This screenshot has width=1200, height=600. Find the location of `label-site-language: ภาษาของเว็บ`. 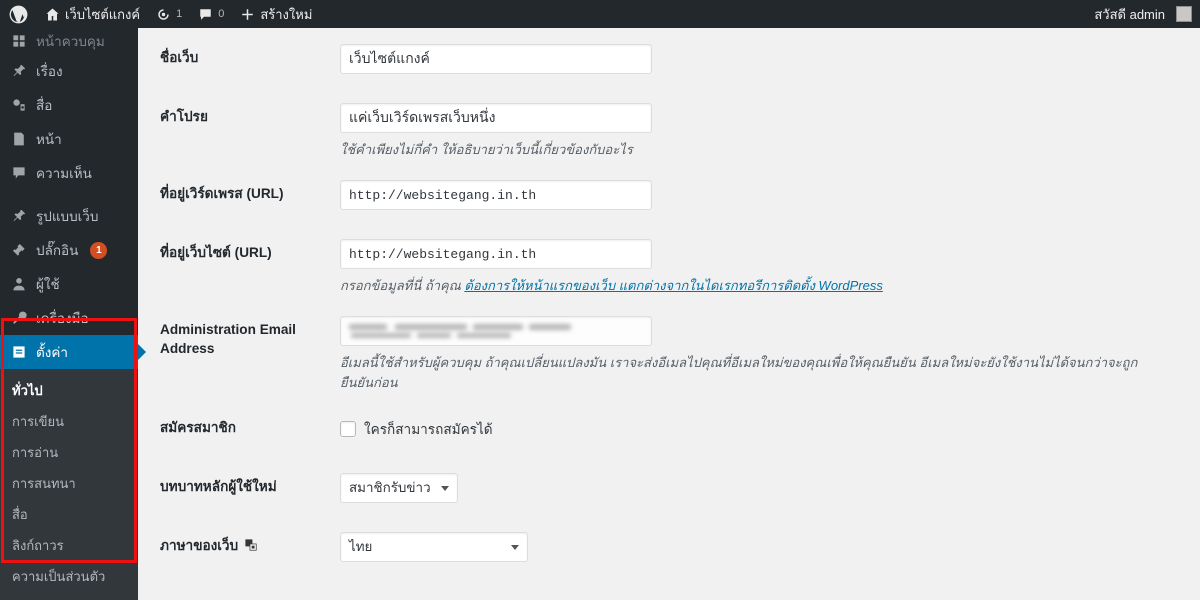

label-site-language: ภาษาของเว็บ is located at coordinates (239, 540).